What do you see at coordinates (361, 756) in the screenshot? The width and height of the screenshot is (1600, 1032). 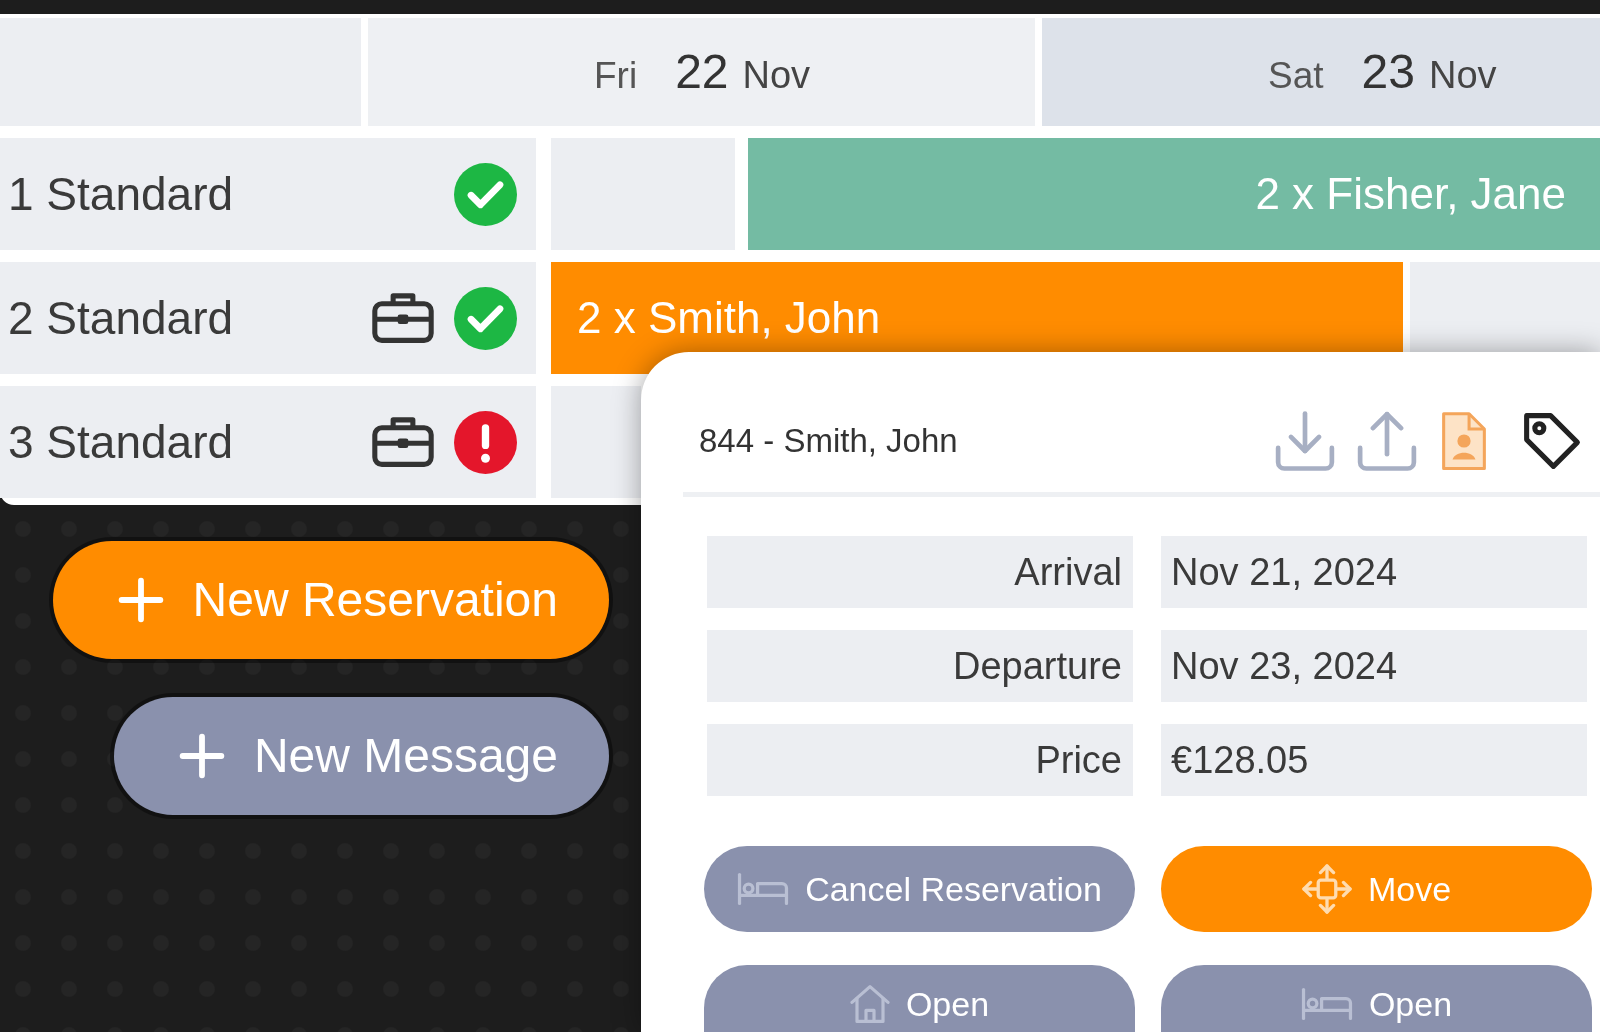 I see `new-message-button: New Message` at bounding box center [361, 756].